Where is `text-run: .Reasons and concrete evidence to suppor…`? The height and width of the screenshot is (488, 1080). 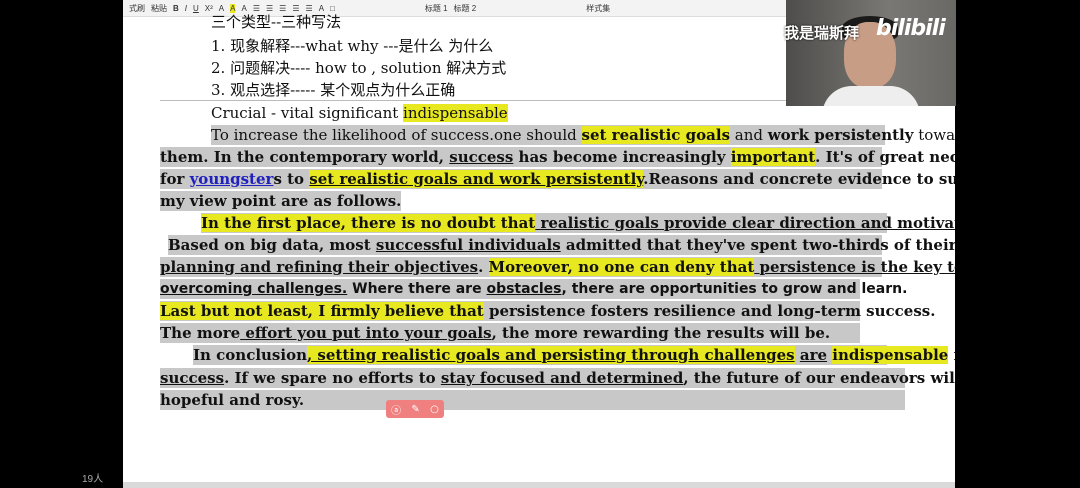 text-run: .Reasons and concrete evidence to suppor… is located at coordinates (799, 179).